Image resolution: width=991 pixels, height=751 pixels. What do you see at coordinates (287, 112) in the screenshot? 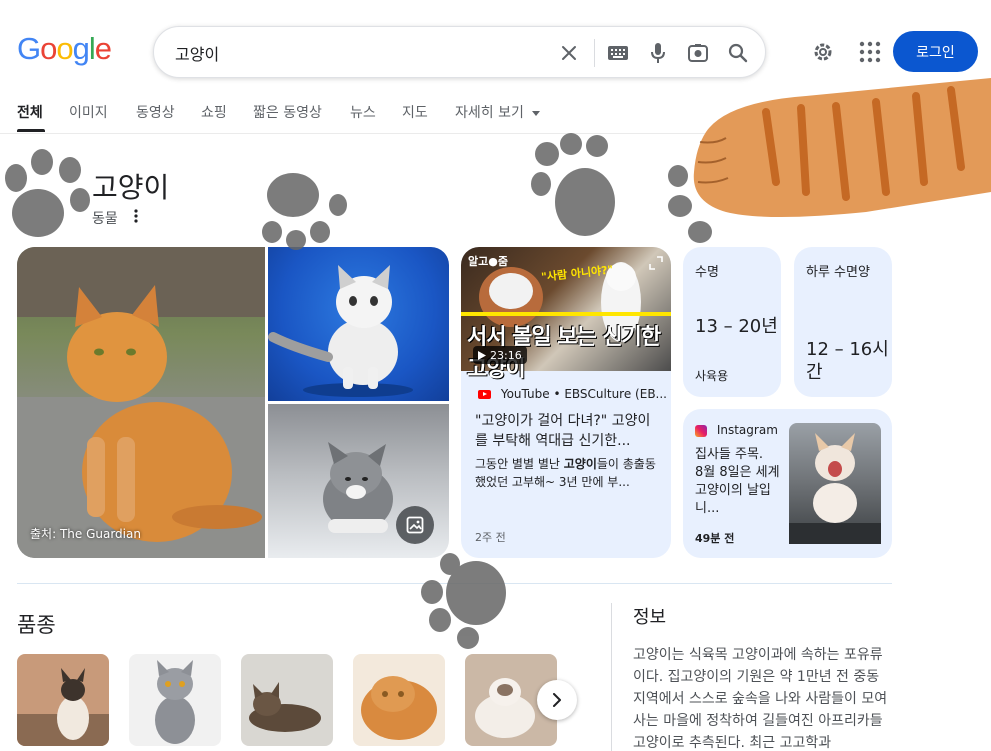
I see `tab-short-videos: 짧은 동영상` at bounding box center [287, 112].